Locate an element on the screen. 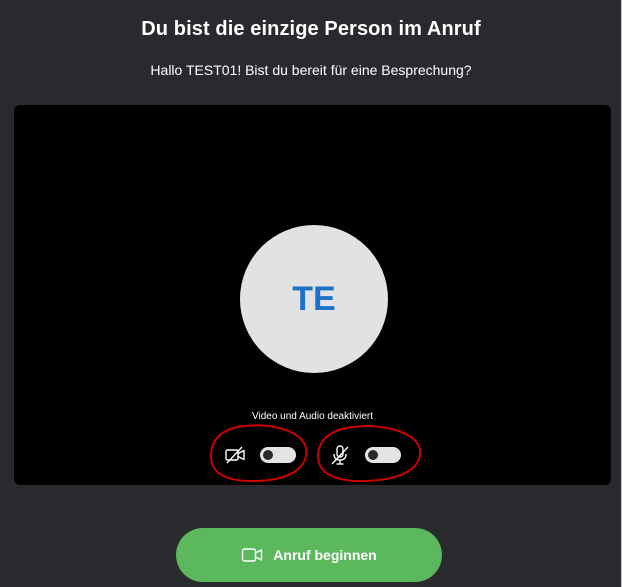 The height and width of the screenshot is (587, 622). microphone-control is located at coordinates (365, 455).